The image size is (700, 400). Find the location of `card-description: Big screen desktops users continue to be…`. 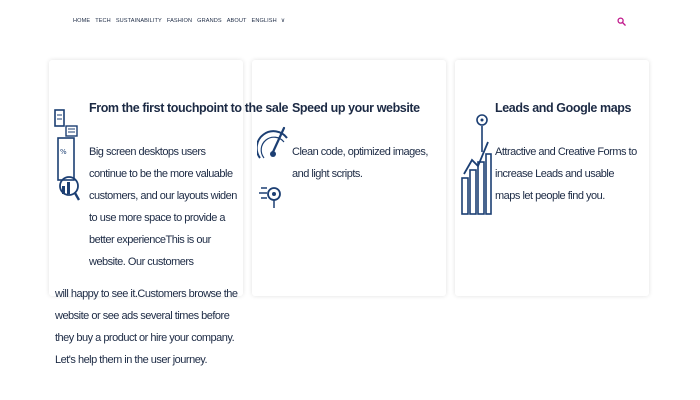

card-description: Big screen desktops users continue to be… is located at coordinates (163, 207).